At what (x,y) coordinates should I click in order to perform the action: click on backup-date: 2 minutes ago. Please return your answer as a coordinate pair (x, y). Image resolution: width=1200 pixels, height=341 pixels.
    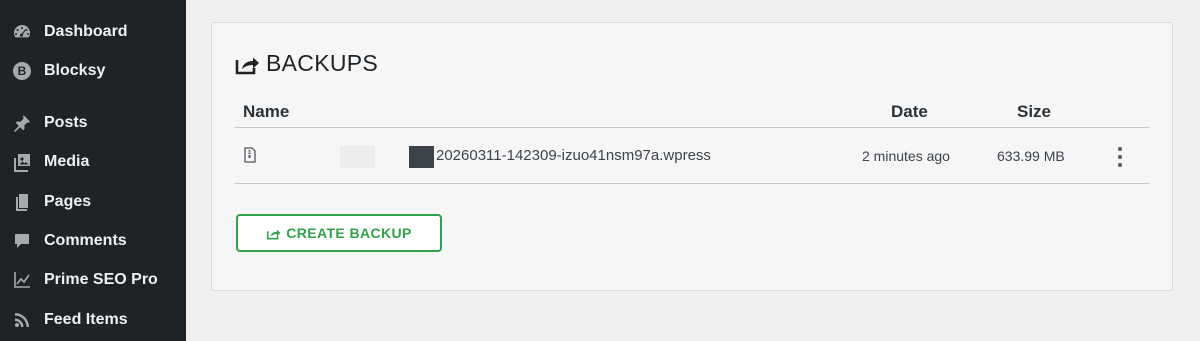
    Looking at the image, I should click on (906, 156).